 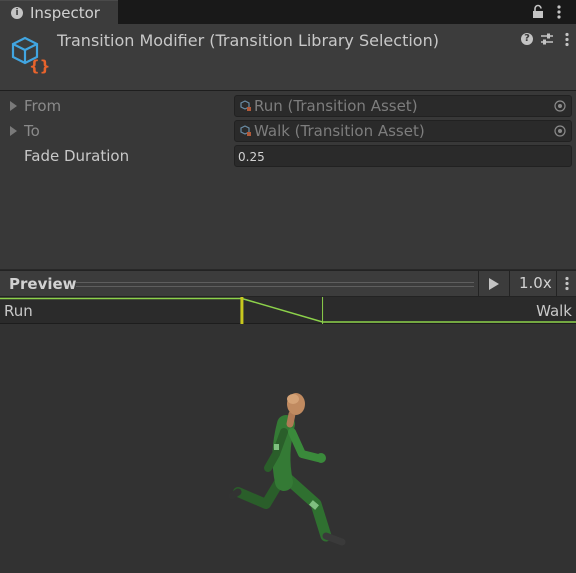 I want to click on timeline-graph, so click(x=288, y=310).